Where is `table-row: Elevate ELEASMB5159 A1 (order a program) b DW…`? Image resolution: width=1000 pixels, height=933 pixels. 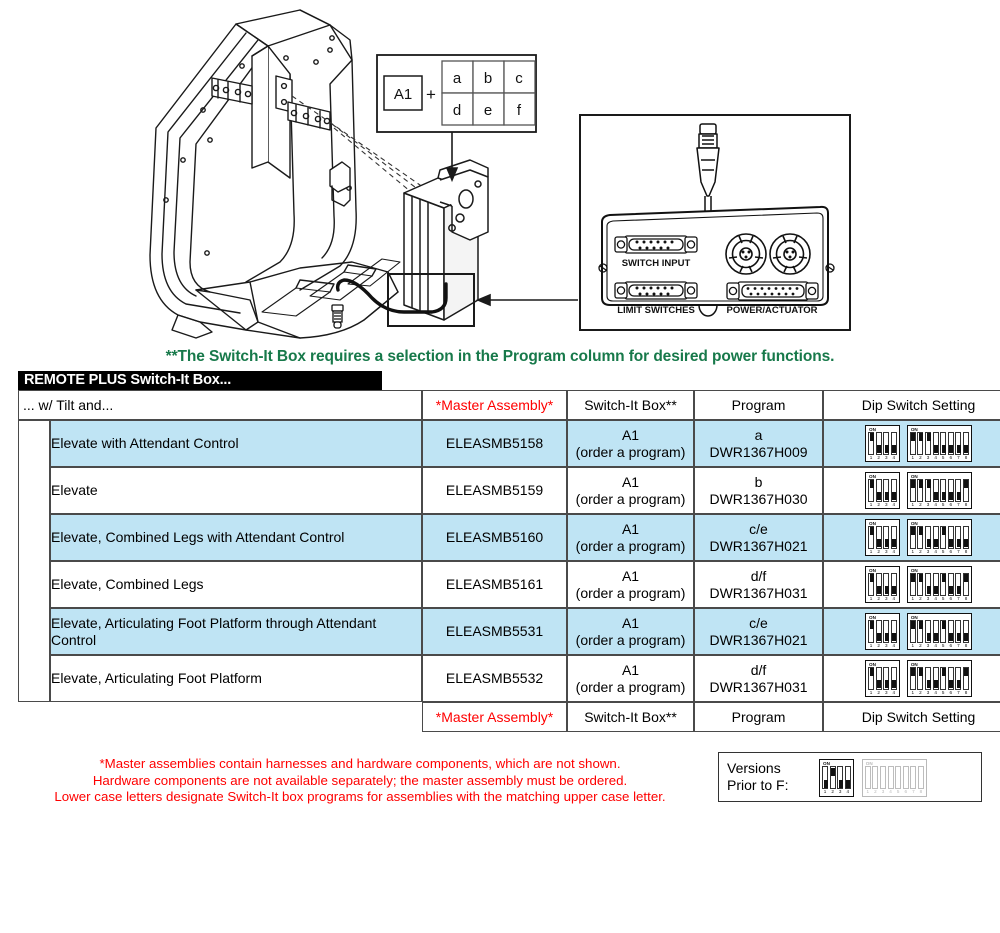
table-row: Elevate ELEASMB5159 A1 (order a program) b DW… is located at coordinates (509, 490).